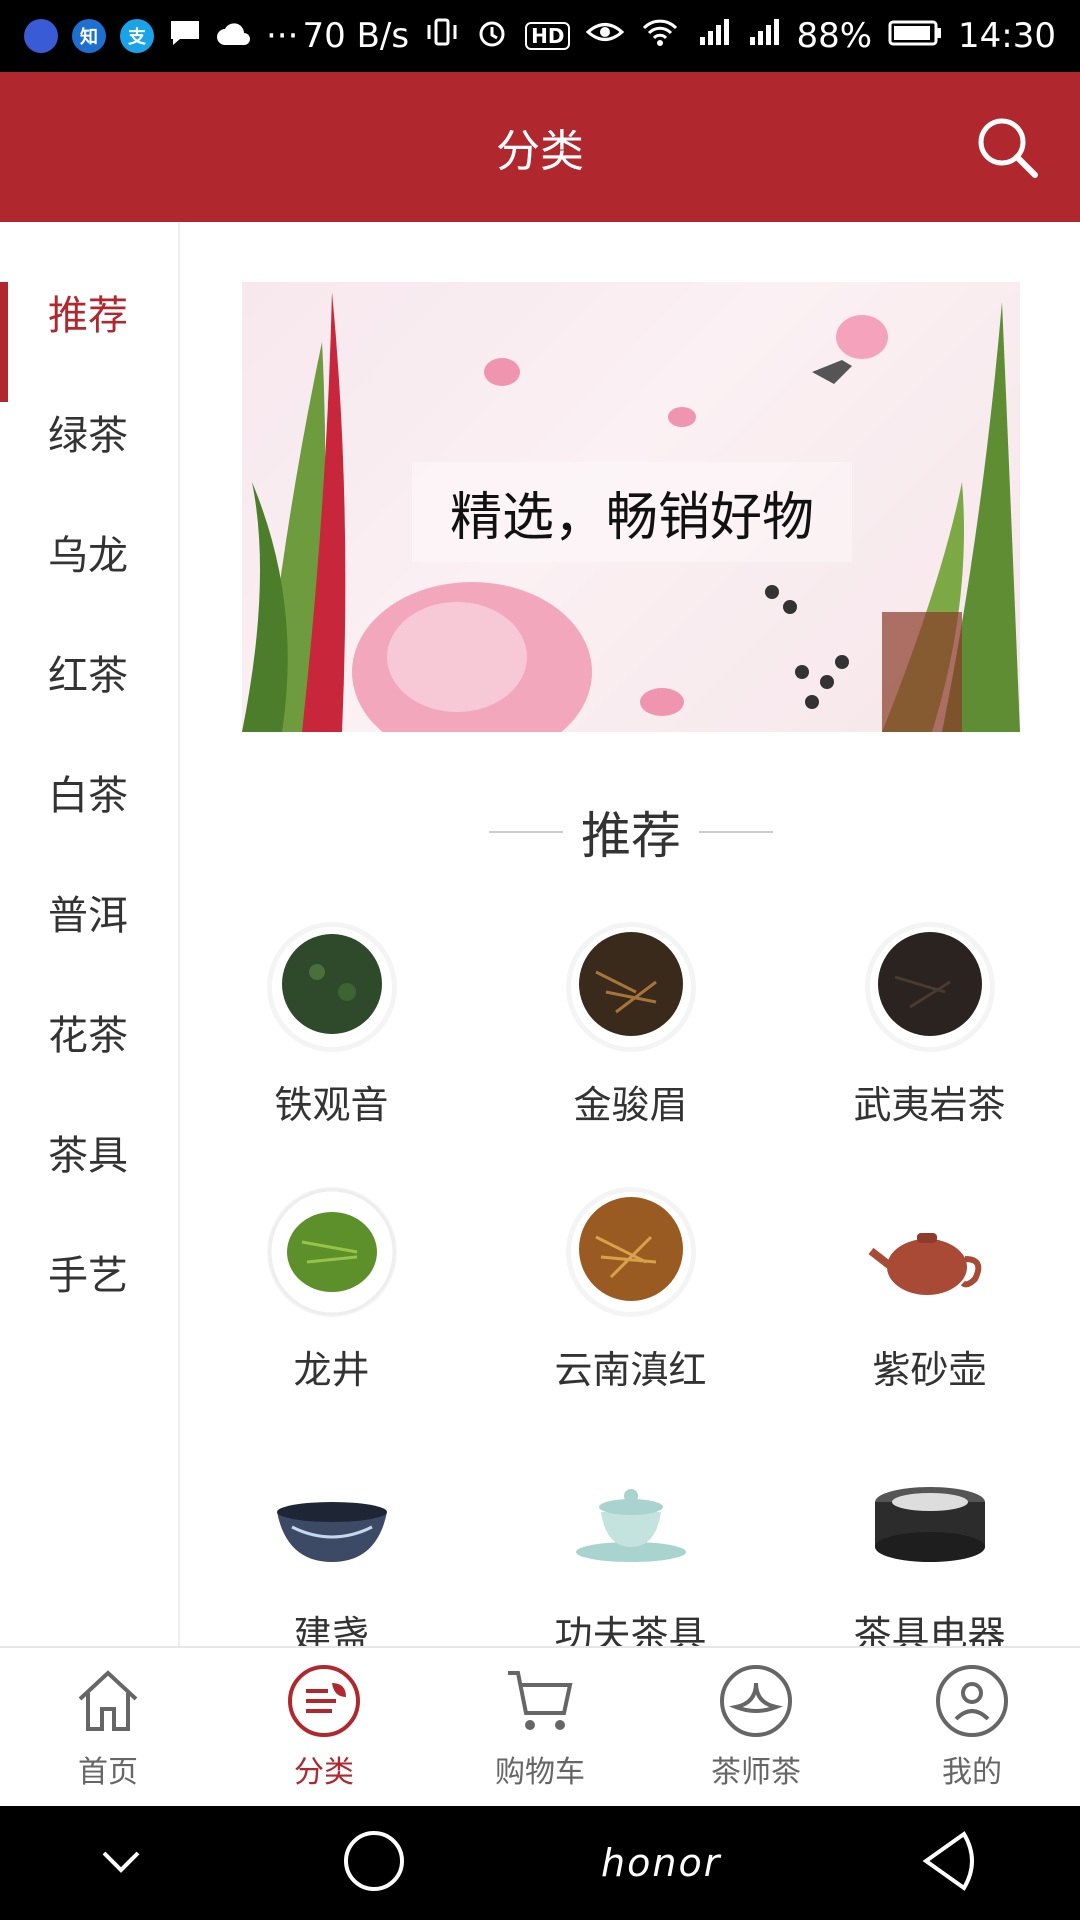 This screenshot has height=1920, width=1080. Describe the element at coordinates (88, 1276) in the screenshot. I see `sidebar-item-label: 手艺` at that location.